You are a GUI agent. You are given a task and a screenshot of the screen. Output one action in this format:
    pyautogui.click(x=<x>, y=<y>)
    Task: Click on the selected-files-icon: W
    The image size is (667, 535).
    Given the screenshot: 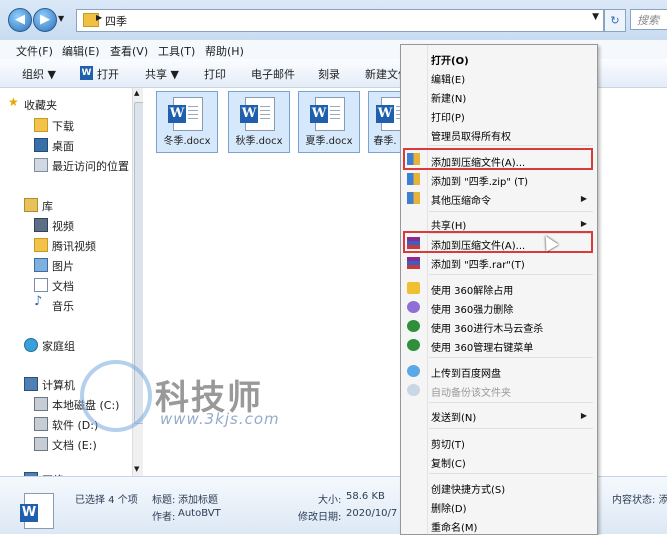 What is the action you would take?
    pyautogui.click(x=37, y=511)
    